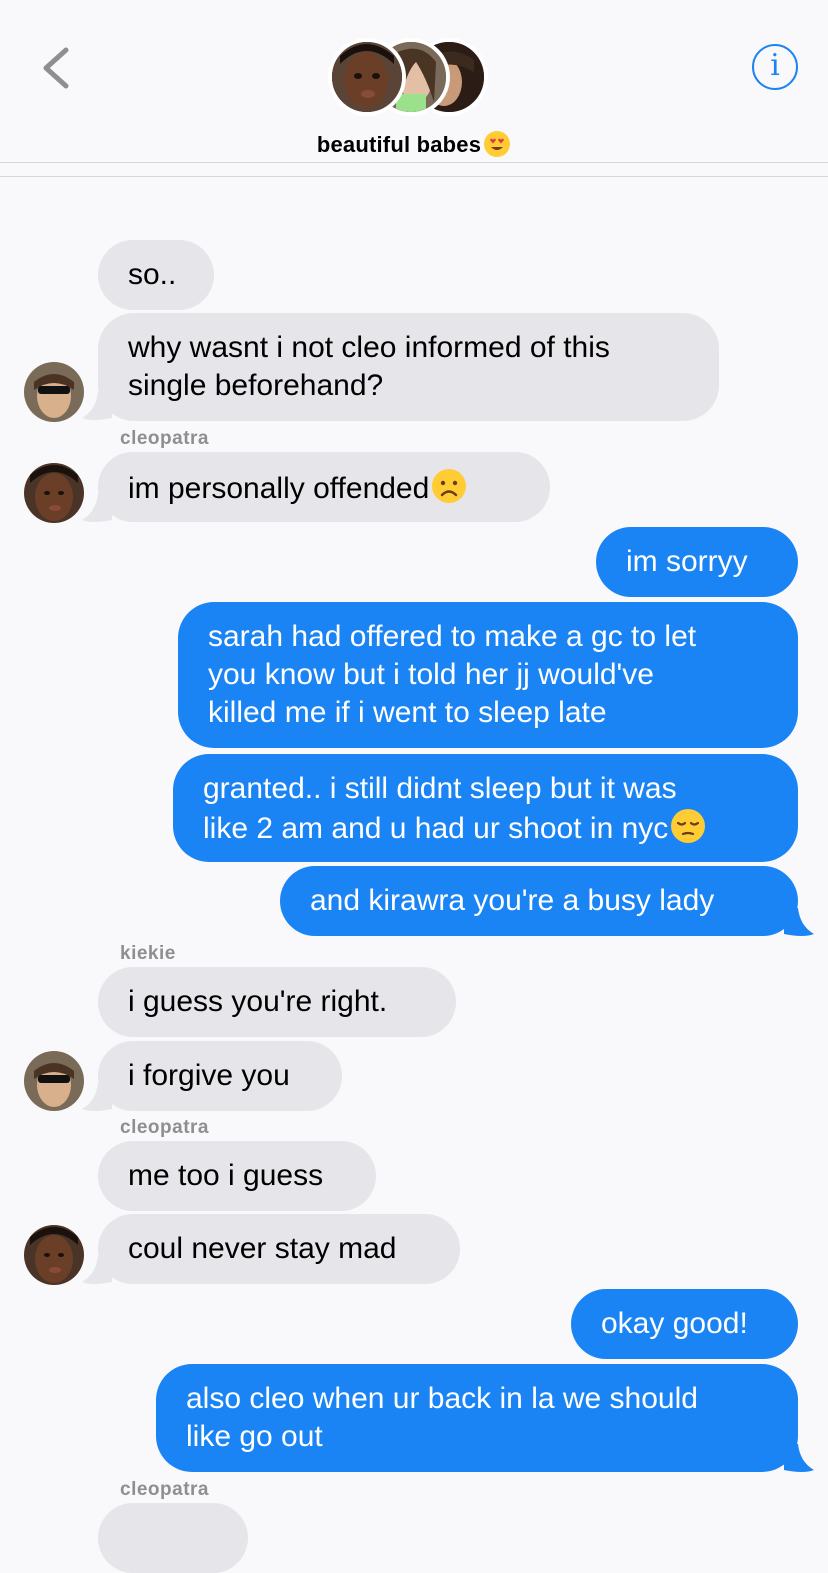 The width and height of the screenshot is (828, 1573). What do you see at coordinates (152, 274) in the screenshot?
I see `message-text: so..` at bounding box center [152, 274].